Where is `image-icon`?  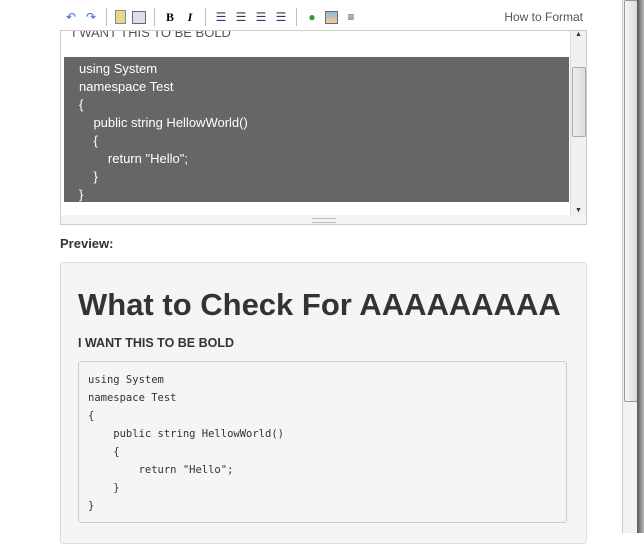
image-icon is located at coordinates (331, 17).